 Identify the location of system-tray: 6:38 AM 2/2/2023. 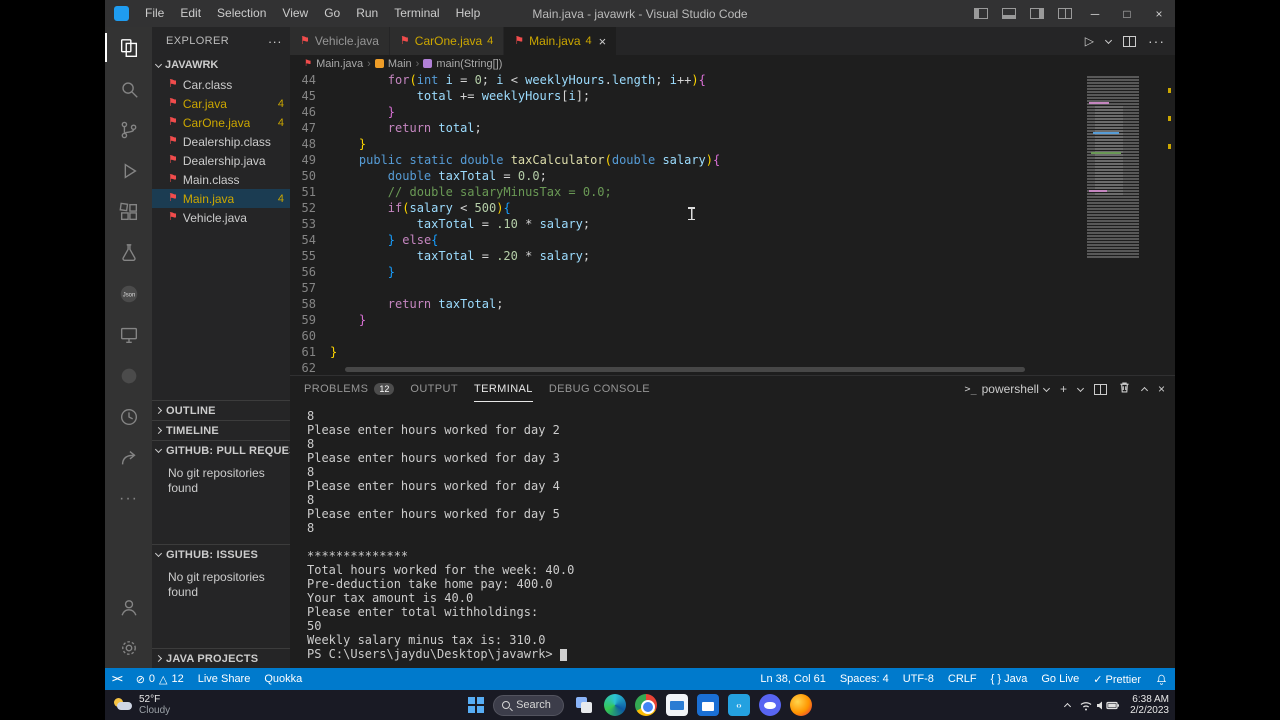
(1116, 705).